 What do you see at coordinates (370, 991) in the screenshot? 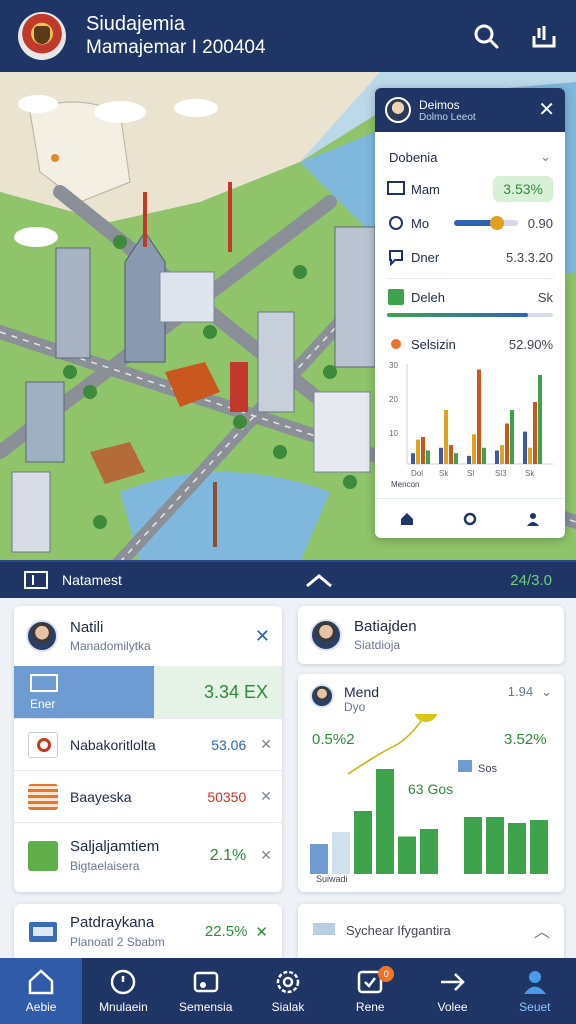
I see `nav-rene: 0 Rene` at bounding box center [370, 991].